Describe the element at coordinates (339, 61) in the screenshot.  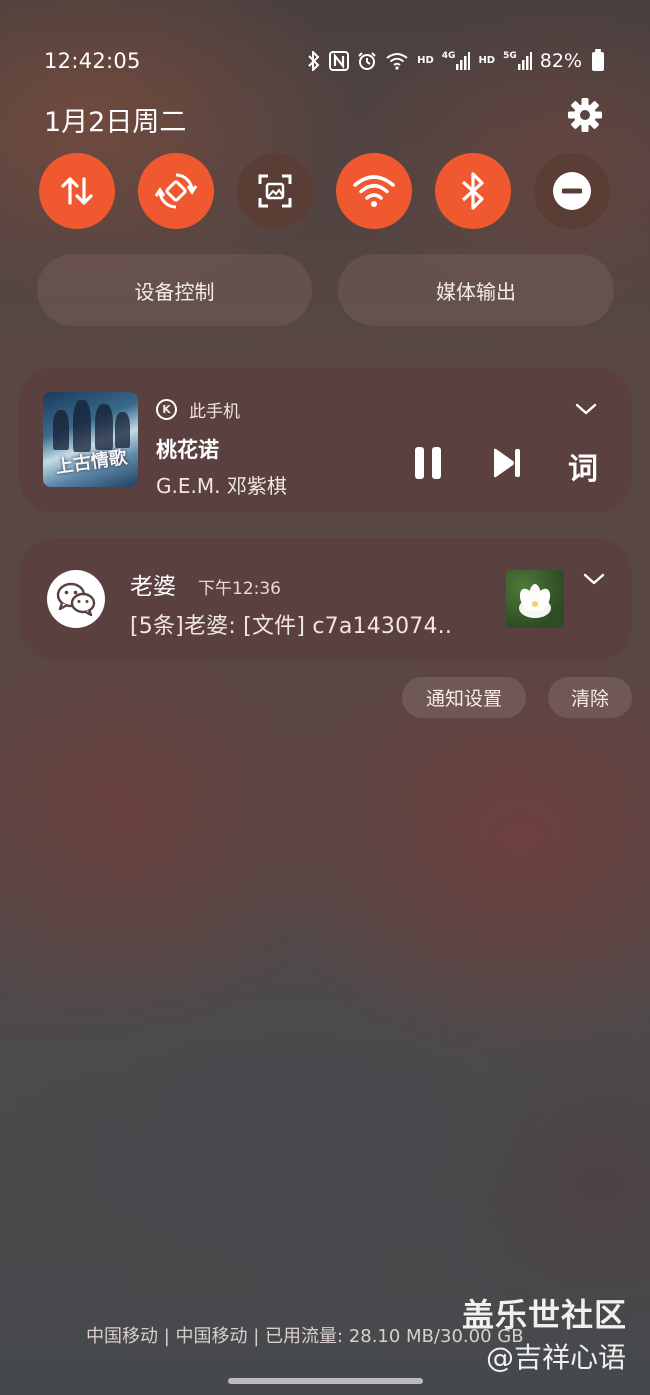
I see `nfc-icon` at that location.